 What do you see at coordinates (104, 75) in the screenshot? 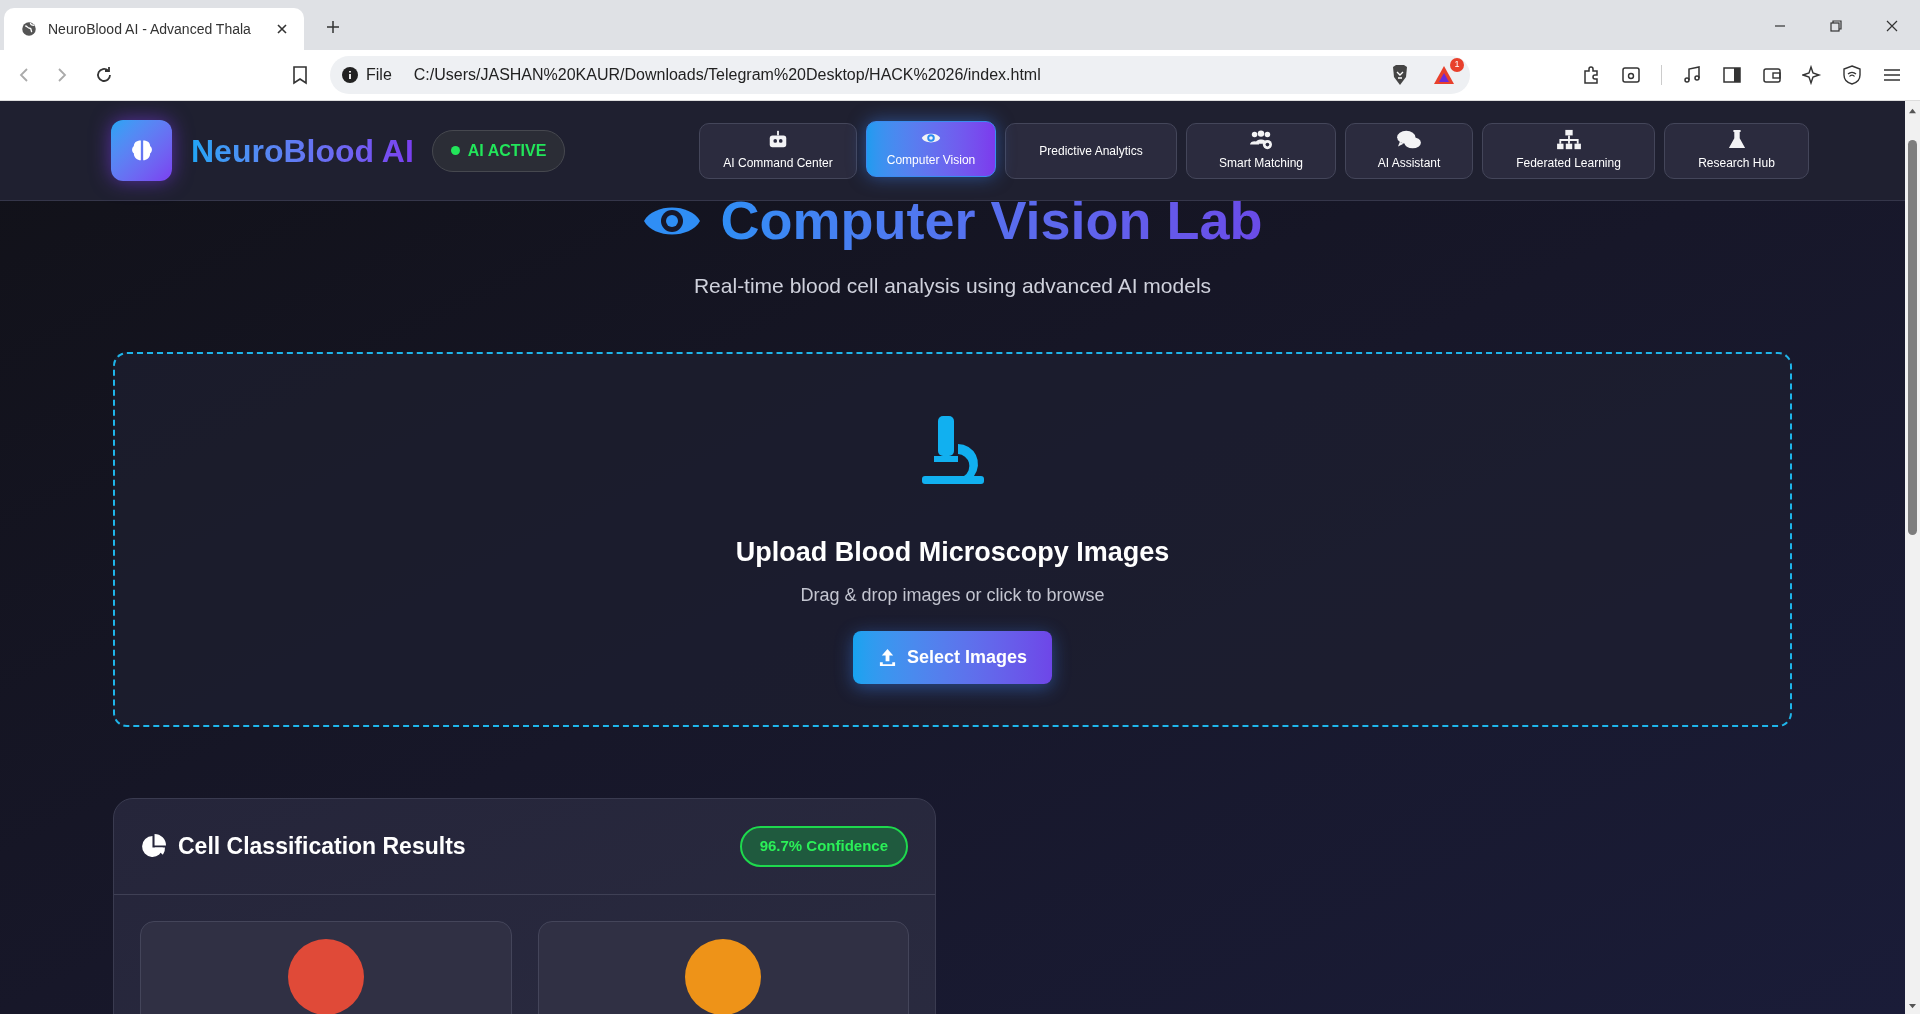
I see `reload-icon` at bounding box center [104, 75].